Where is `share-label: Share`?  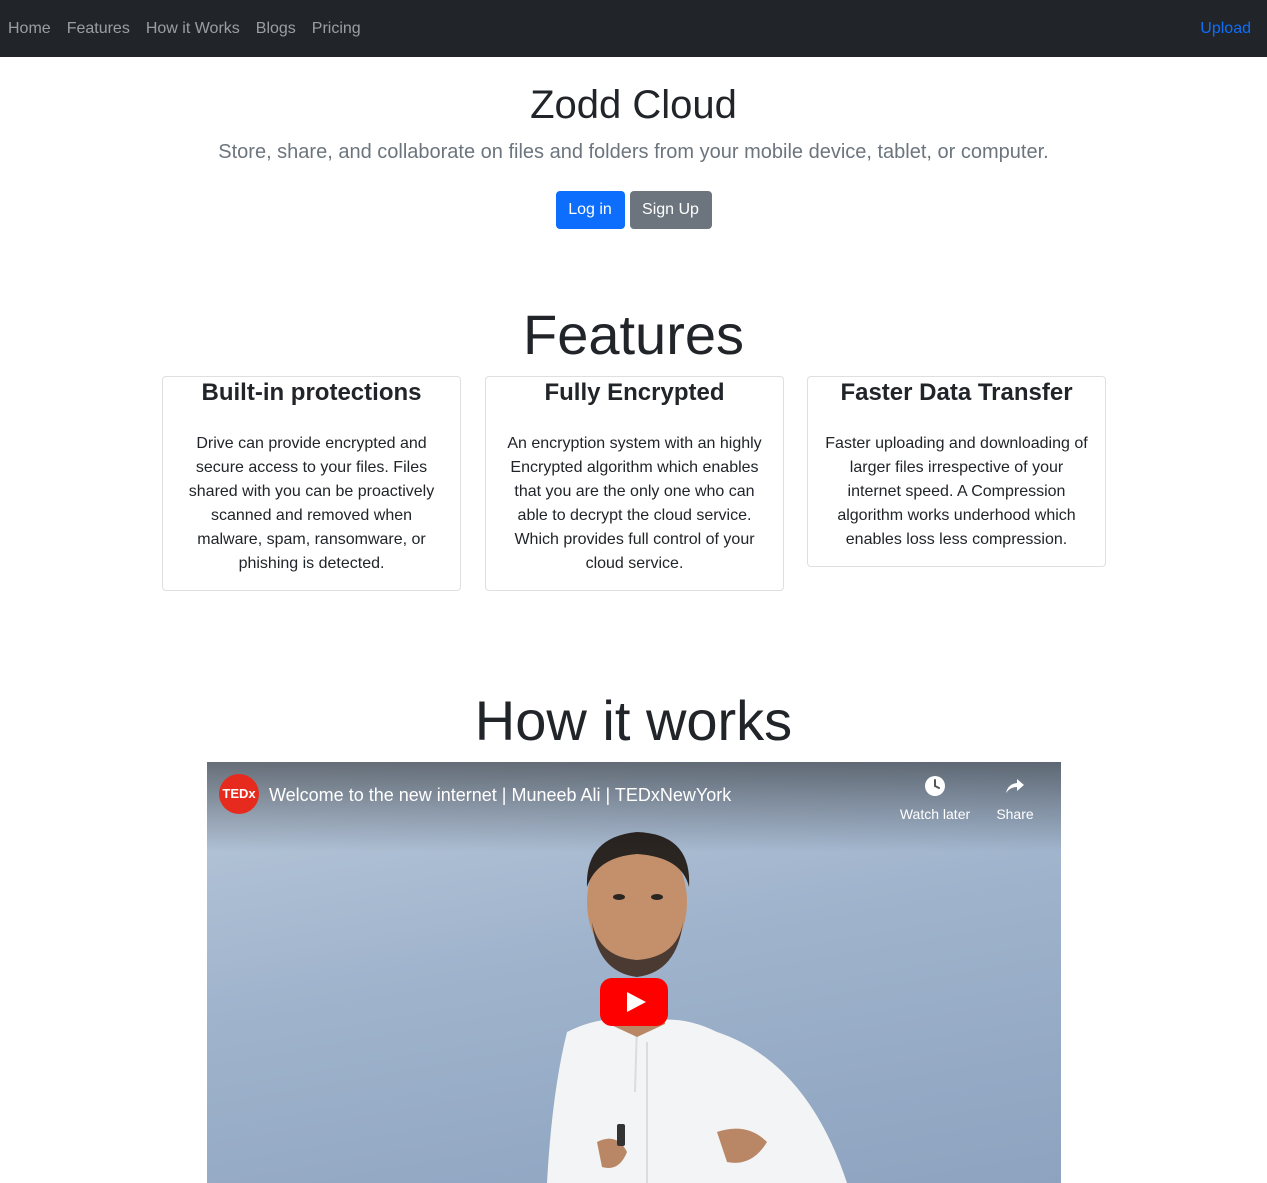
share-label: Share is located at coordinates (1015, 814).